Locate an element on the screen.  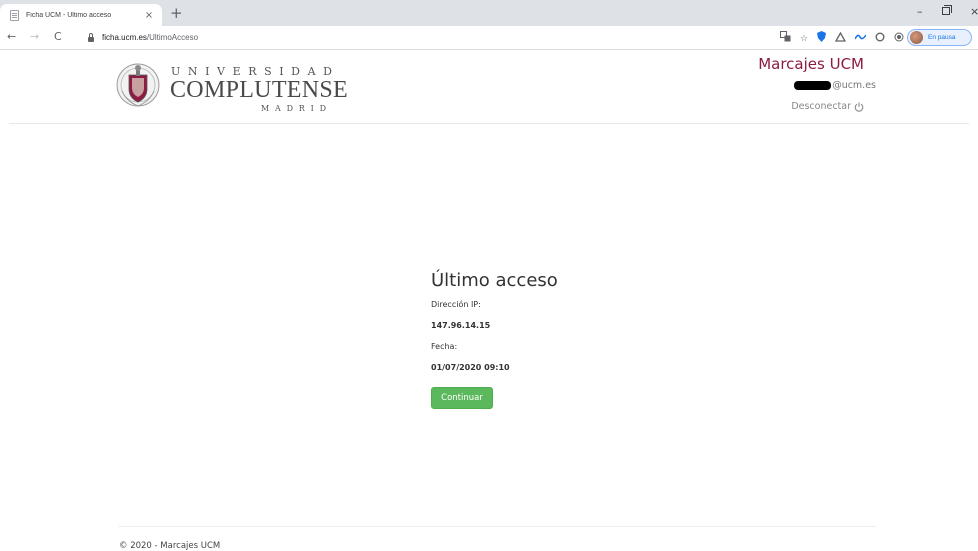
url-text: ficha.ucm.es/UltimoAcceso is located at coordinates (150, 37).